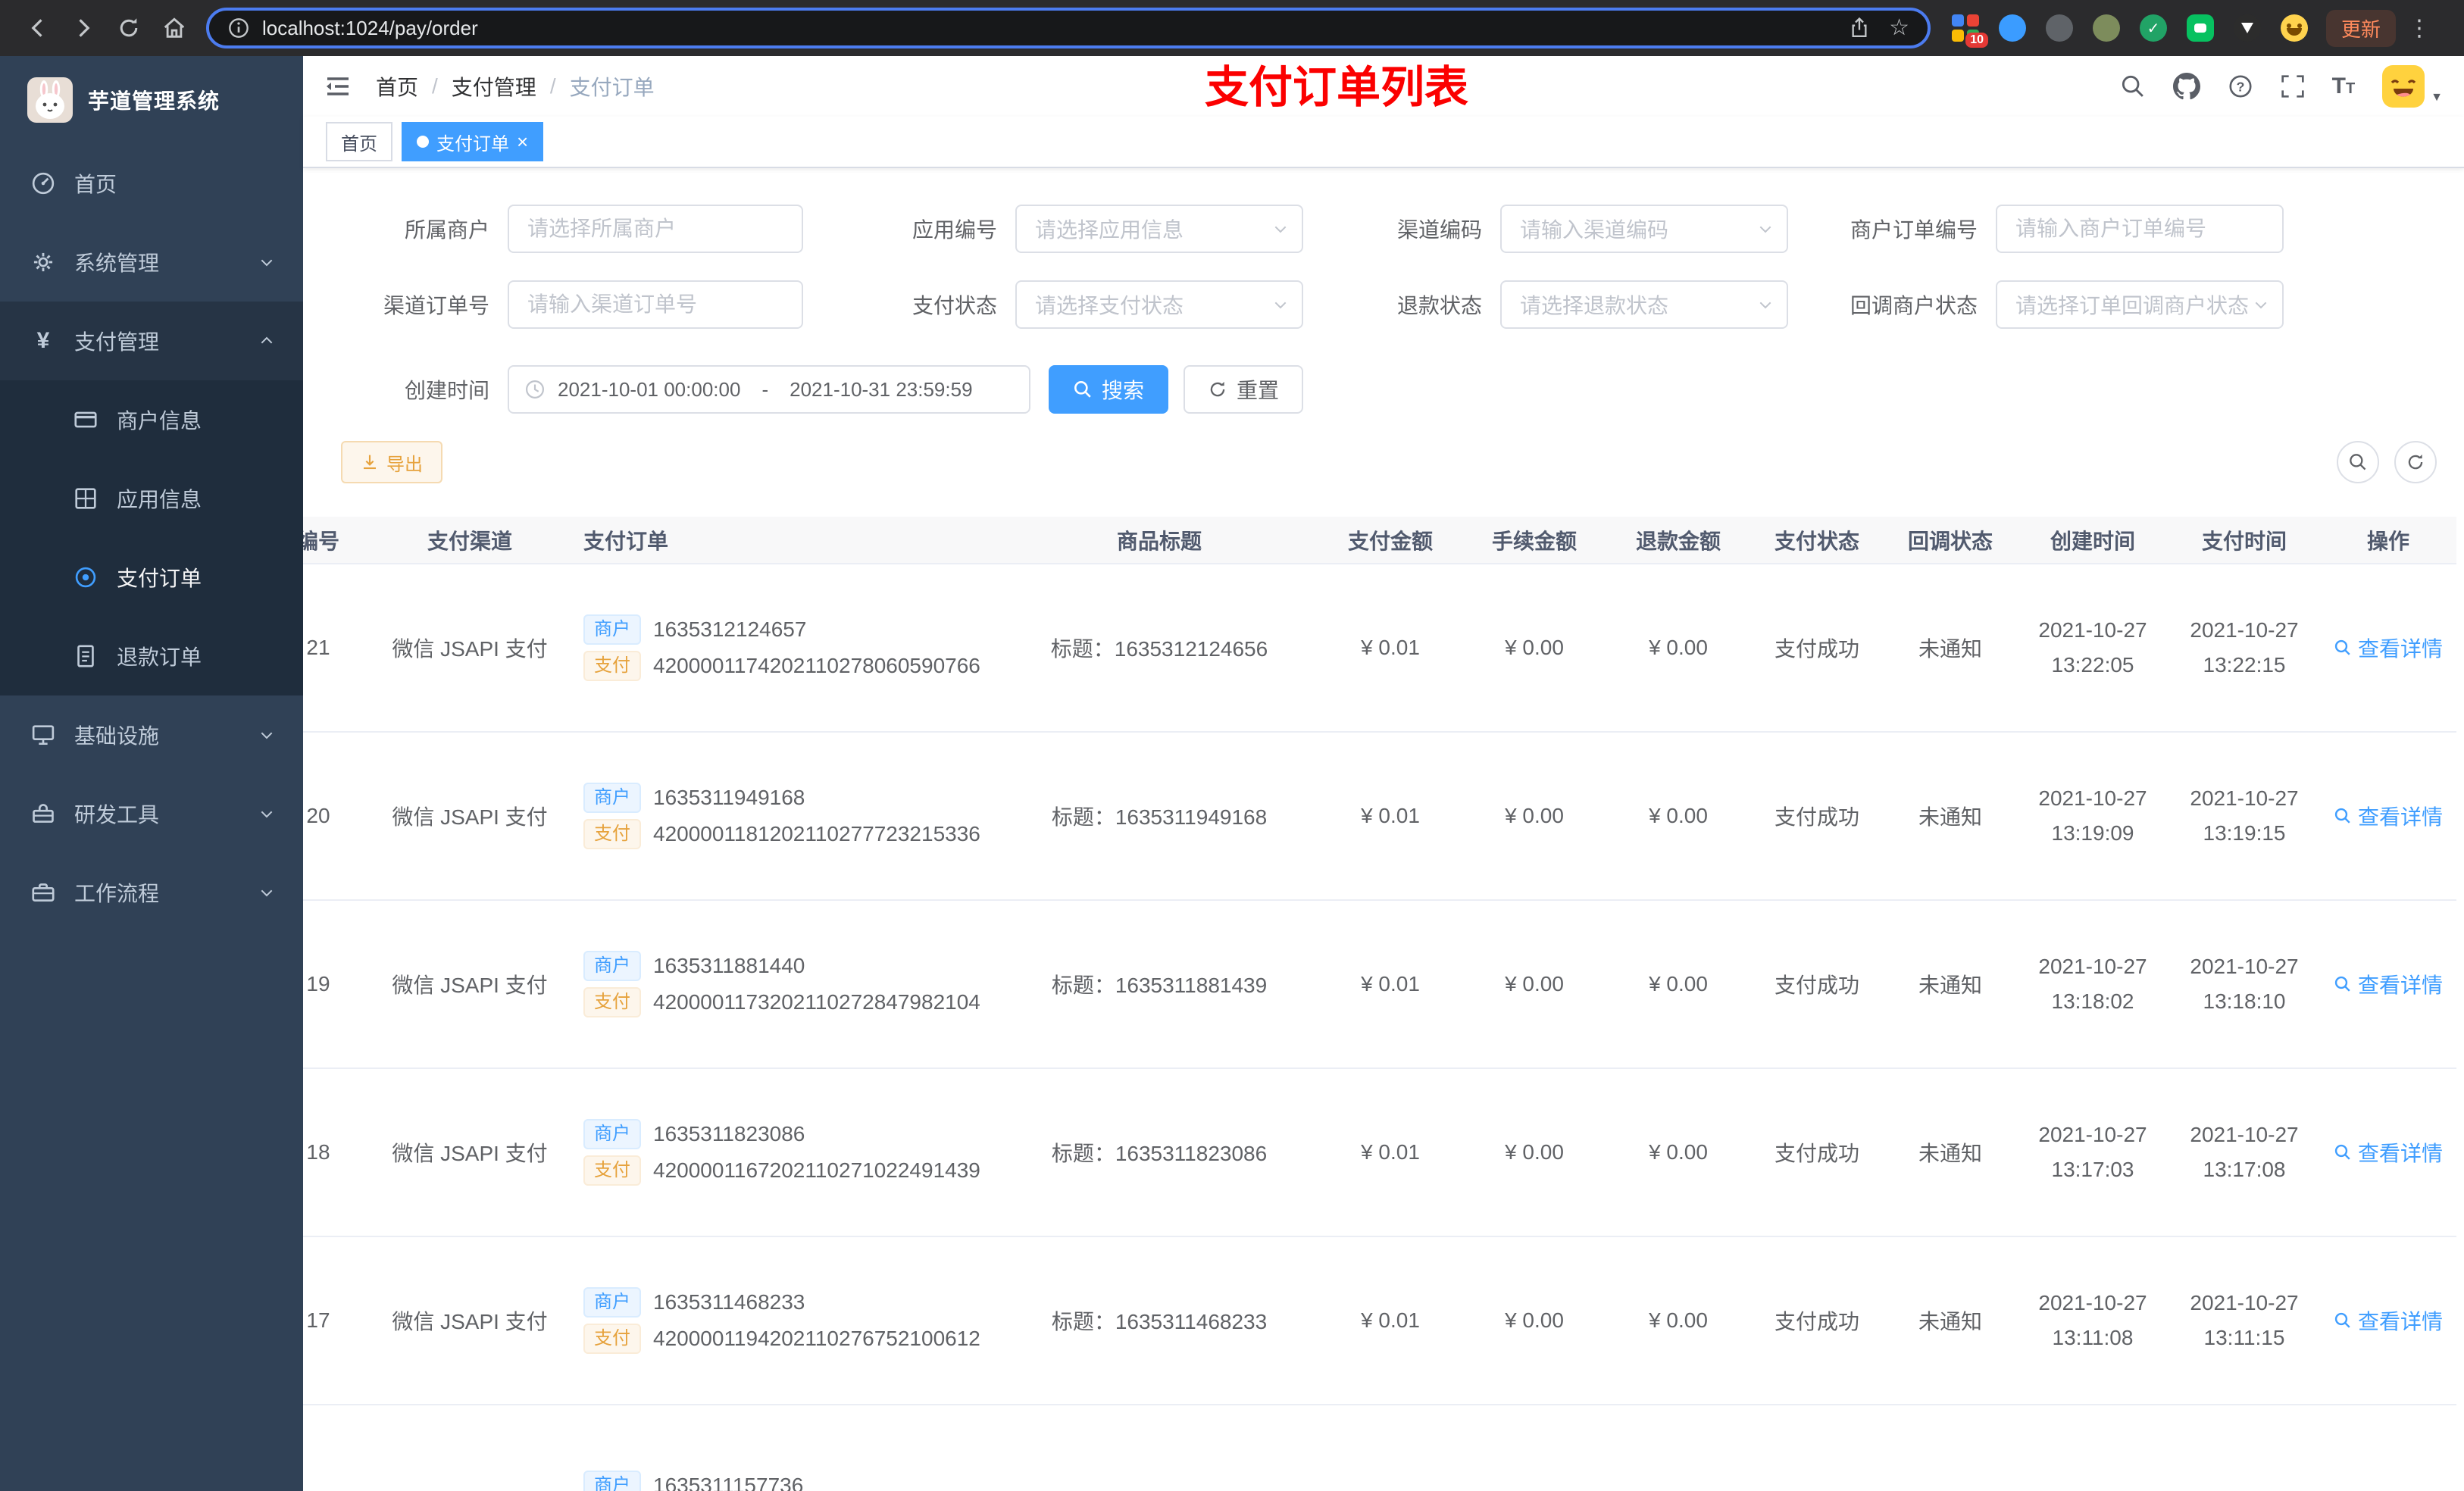 The height and width of the screenshot is (1491, 2464). What do you see at coordinates (1534, 1320) in the screenshot?
I see `cell-fee-amount: ¥ 0.00` at bounding box center [1534, 1320].